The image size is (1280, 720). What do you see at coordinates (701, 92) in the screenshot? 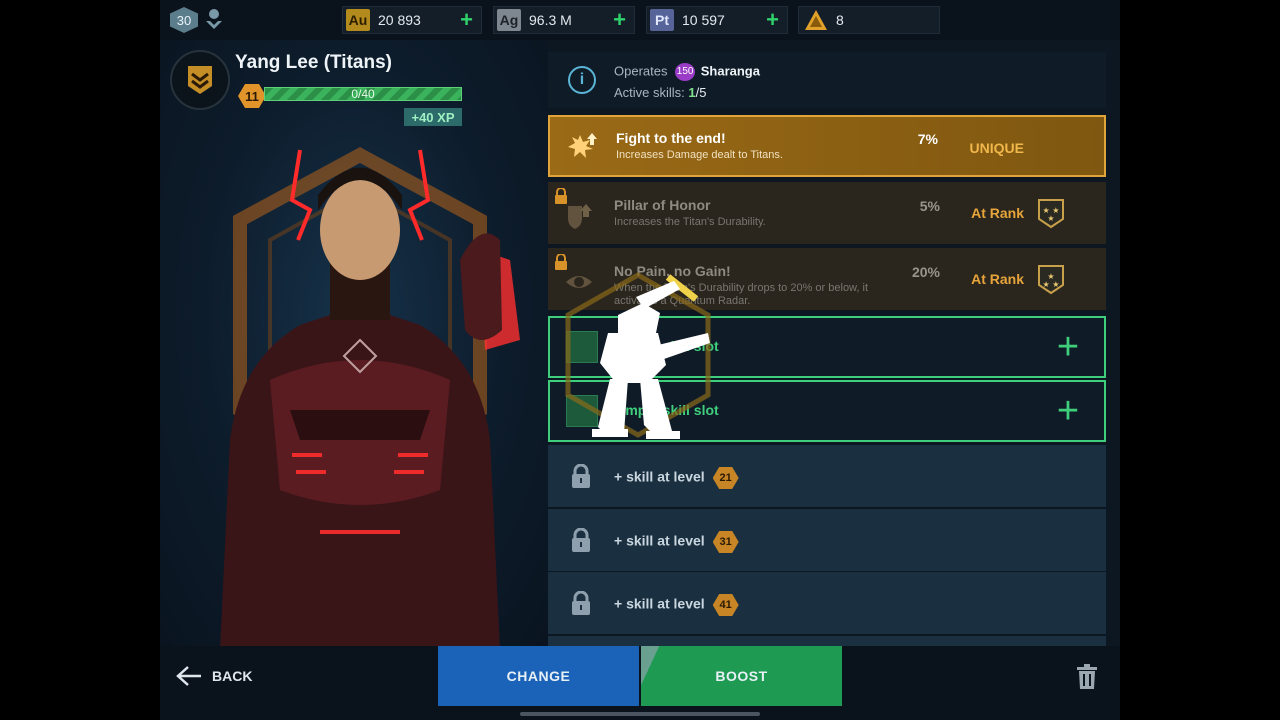
I see `active-skills-total: /5` at bounding box center [701, 92].